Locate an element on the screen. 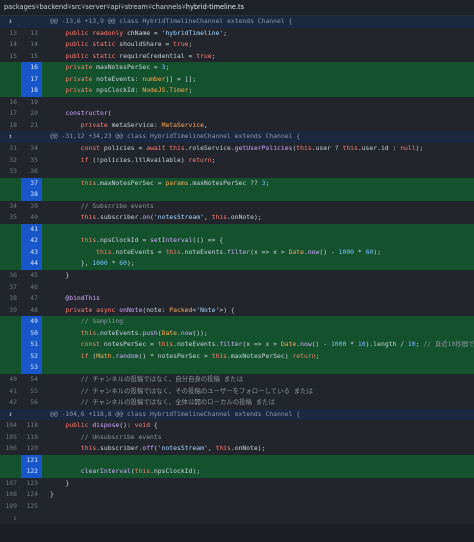  old-line-number: 14 is located at coordinates (10, 45).